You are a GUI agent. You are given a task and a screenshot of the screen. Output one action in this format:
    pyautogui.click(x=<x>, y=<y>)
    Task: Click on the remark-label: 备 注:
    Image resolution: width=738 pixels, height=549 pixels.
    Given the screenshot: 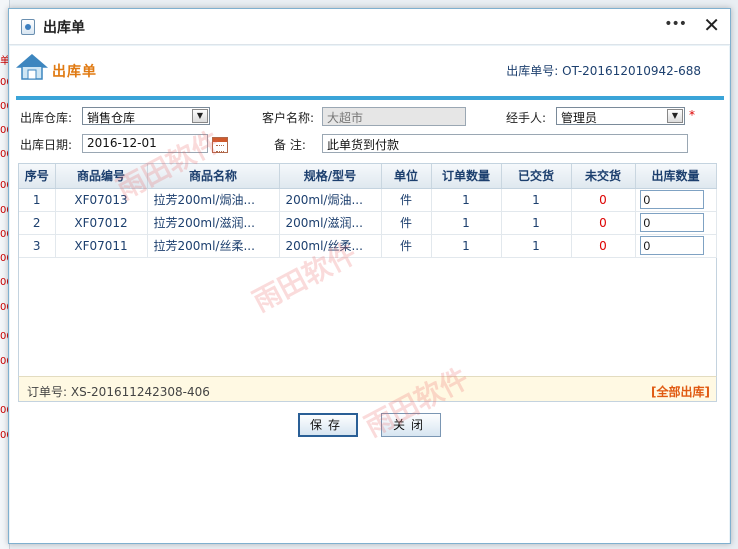 What is the action you would take?
    pyautogui.click(x=290, y=145)
    